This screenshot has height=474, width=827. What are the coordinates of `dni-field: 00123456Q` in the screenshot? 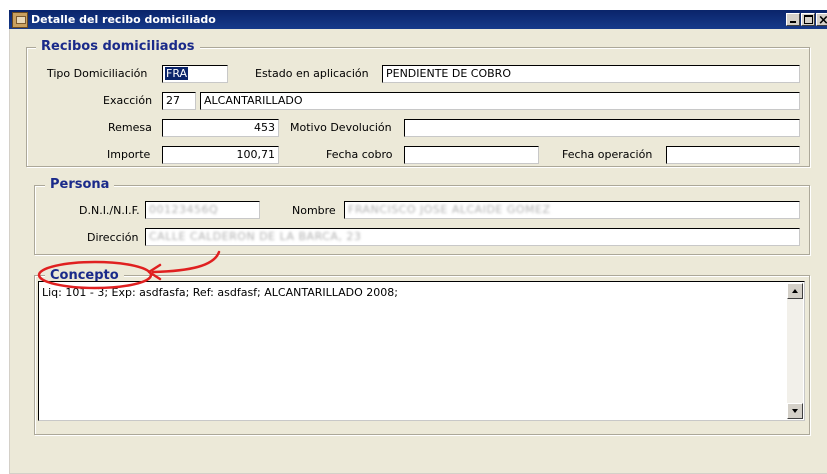 It's located at (202, 210).